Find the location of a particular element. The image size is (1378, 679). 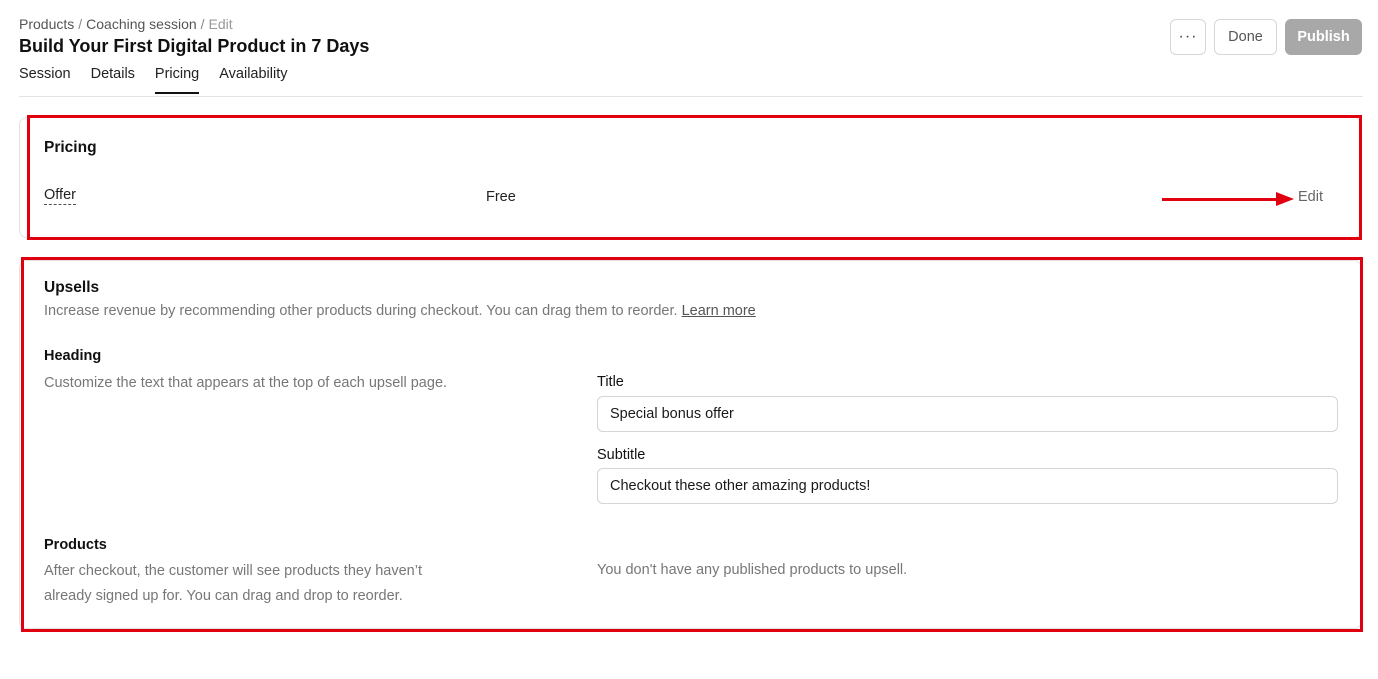

upsells-title: Upsells is located at coordinates (72, 287).